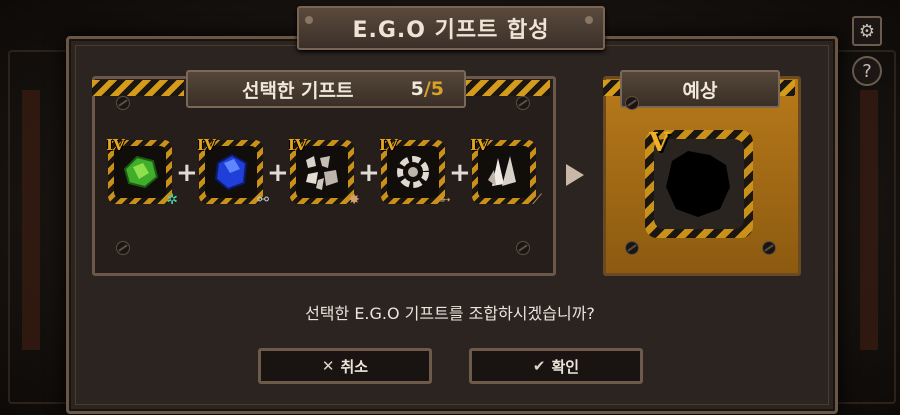 The image size is (900, 415). Describe the element at coordinates (328, 366) in the screenshot. I see `x-icon: ✕` at that location.